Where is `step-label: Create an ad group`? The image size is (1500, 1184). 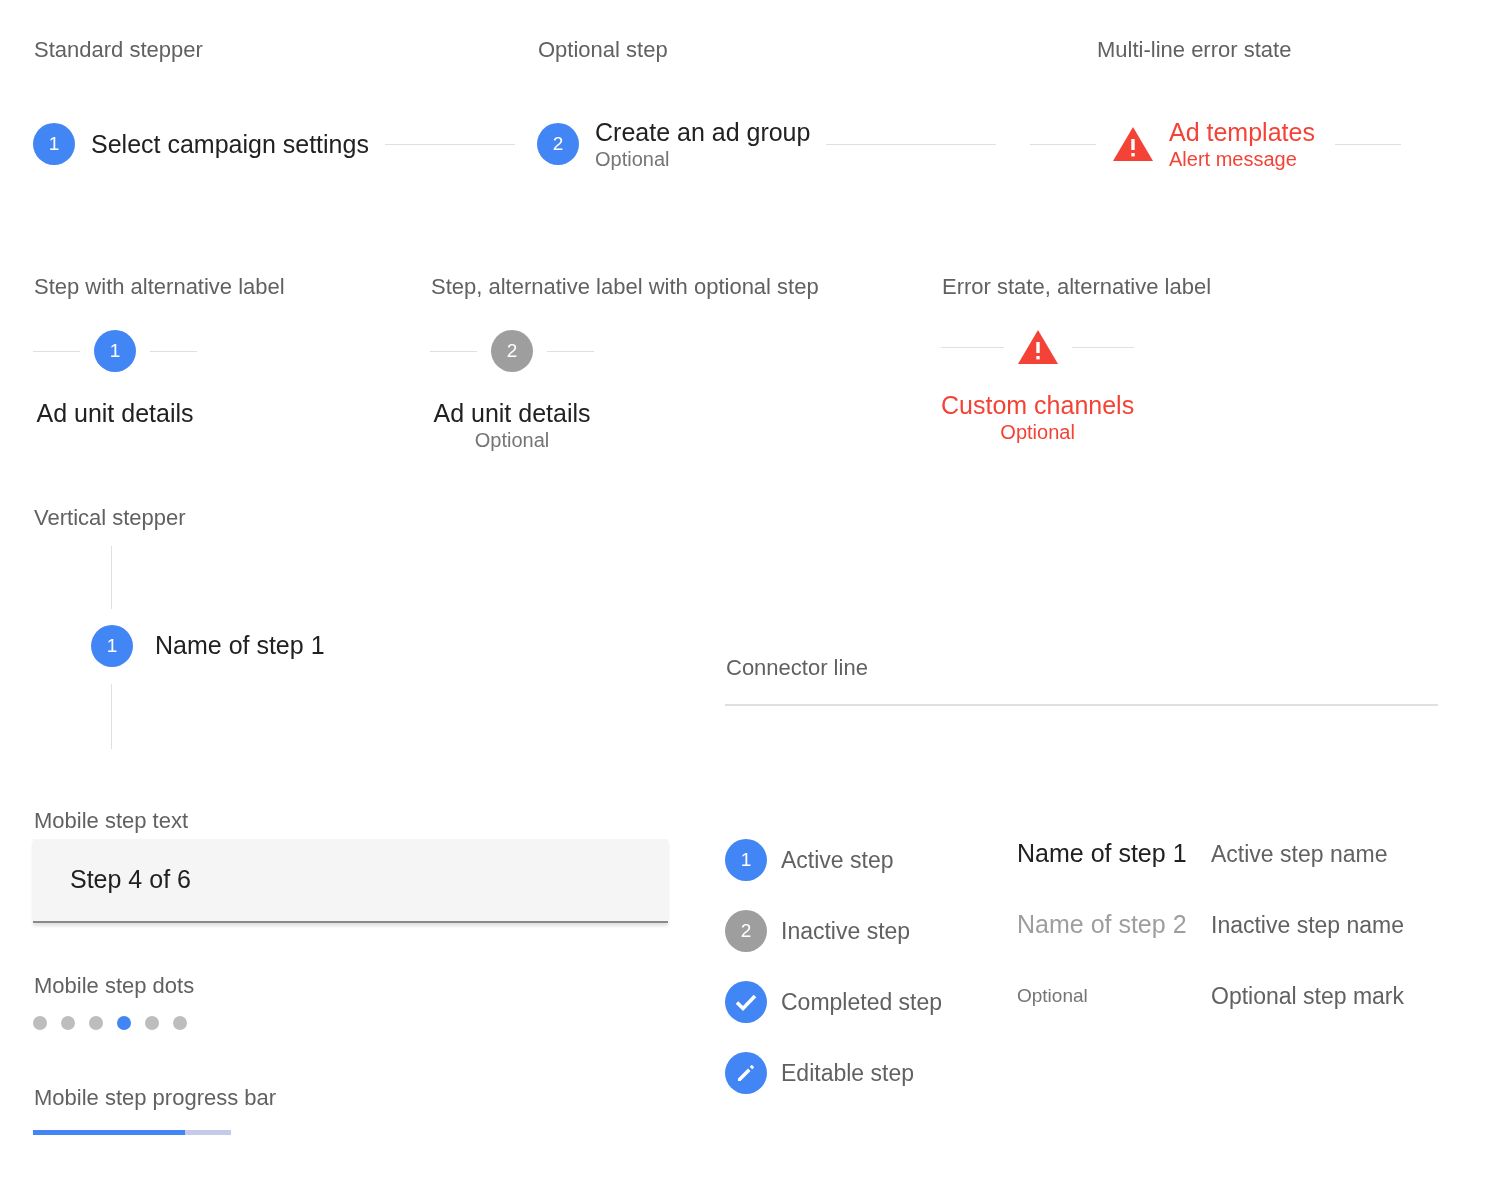 step-label: Create an ad group is located at coordinates (703, 132).